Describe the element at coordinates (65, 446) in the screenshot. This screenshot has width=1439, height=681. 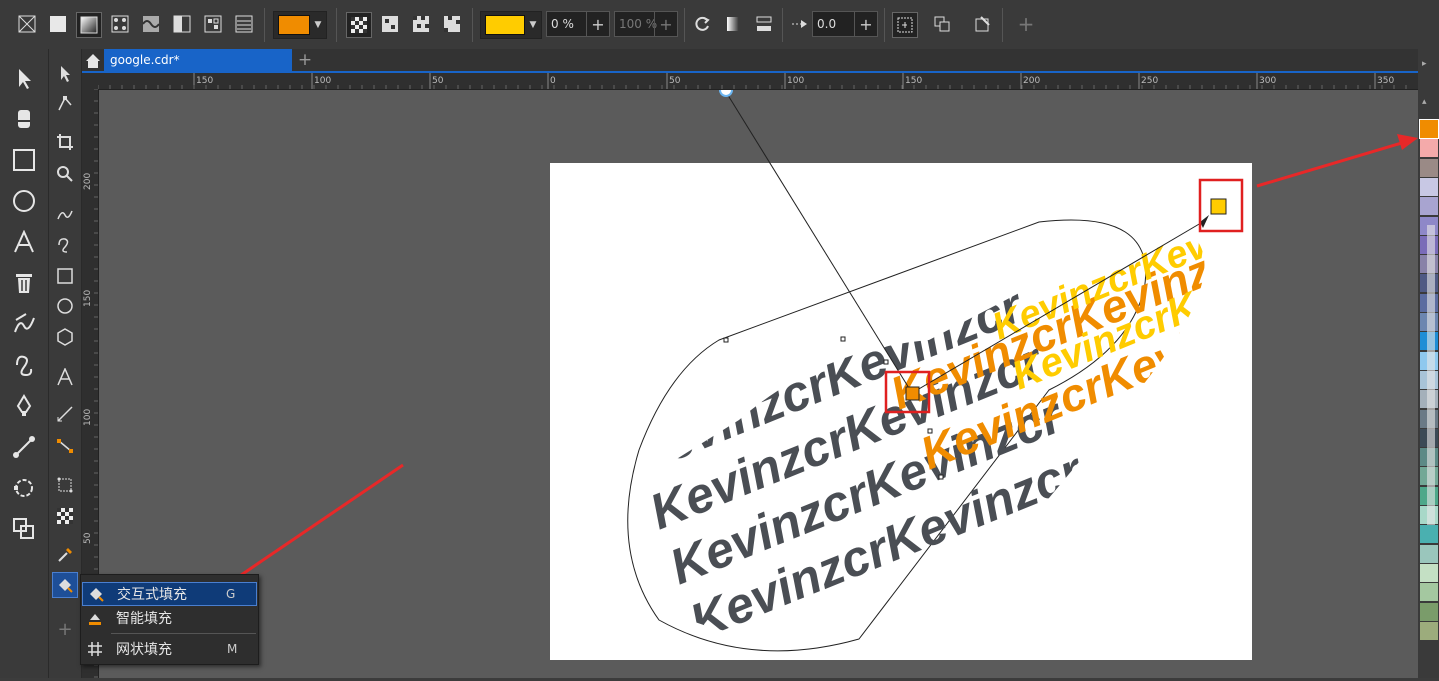
I see `connector-icon` at that location.